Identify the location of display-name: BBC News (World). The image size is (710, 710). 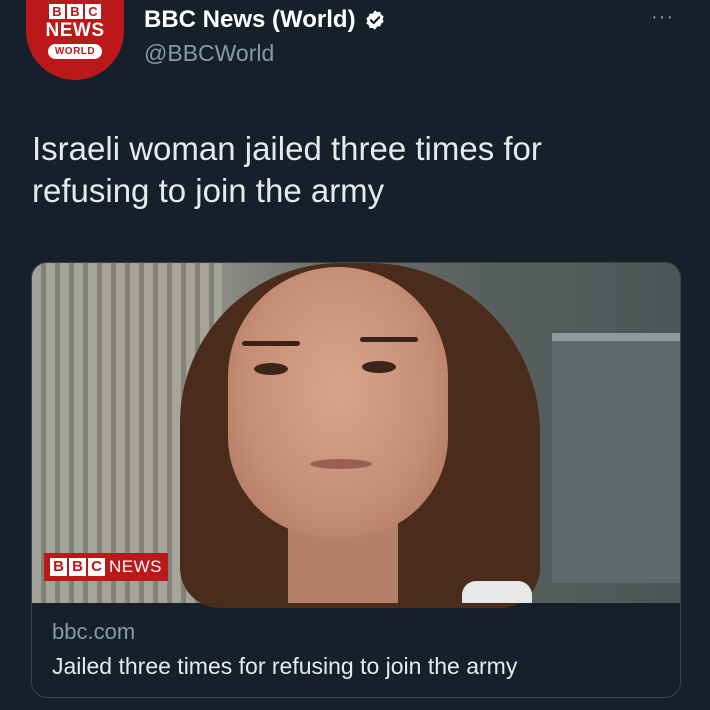
(250, 20).